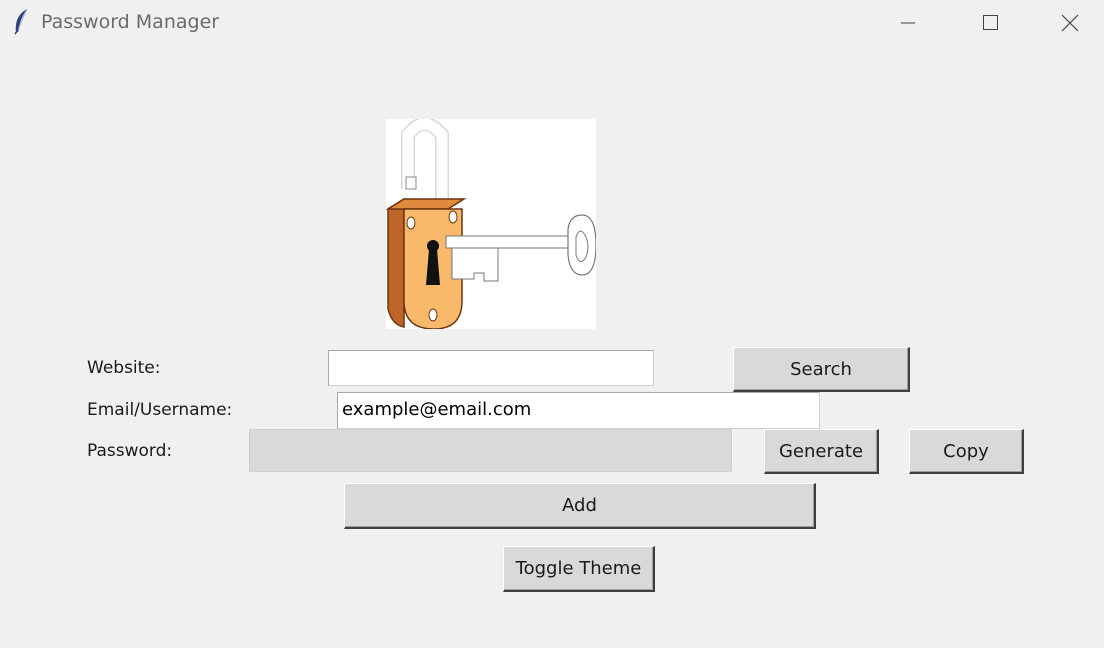 This screenshot has height=648, width=1104. I want to click on password-input, so click(490, 450).